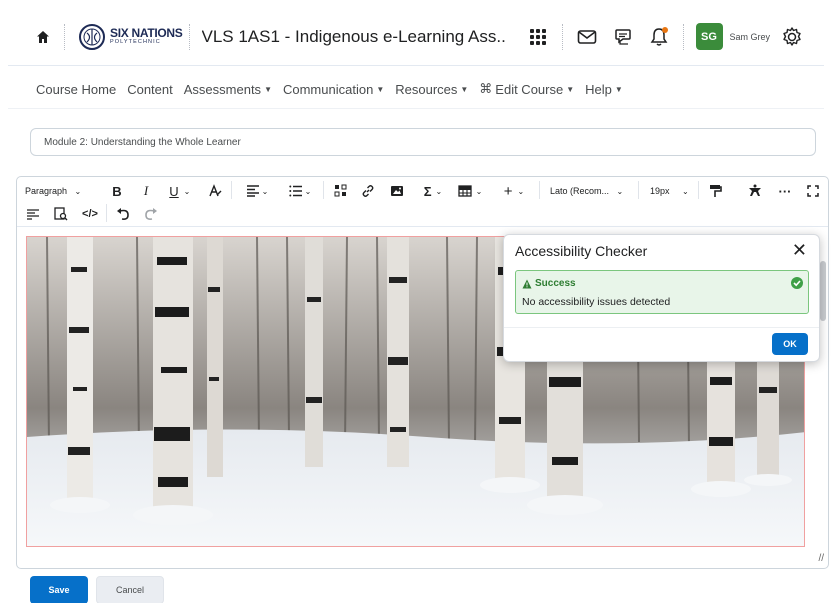 The height and width of the screenshot is (603, 832). I want to click on message-icon, so click(587, 37).